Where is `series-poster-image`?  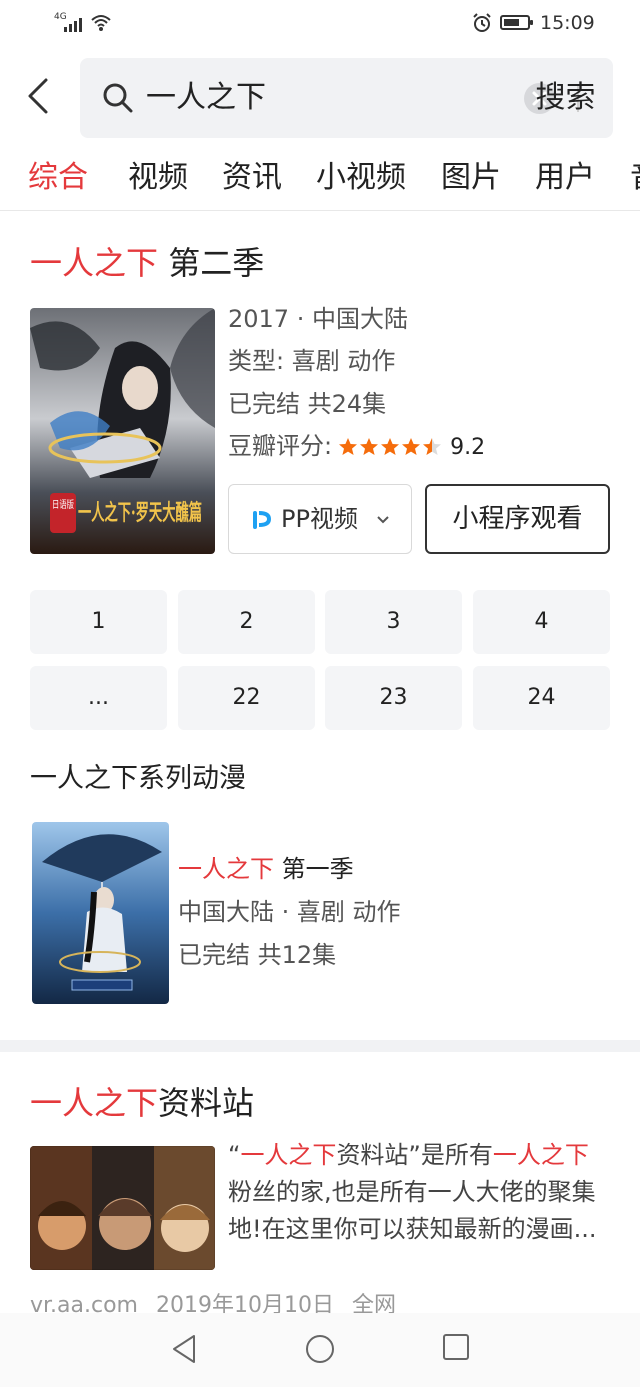
series-poster-image is located at coordinates (100, 913).